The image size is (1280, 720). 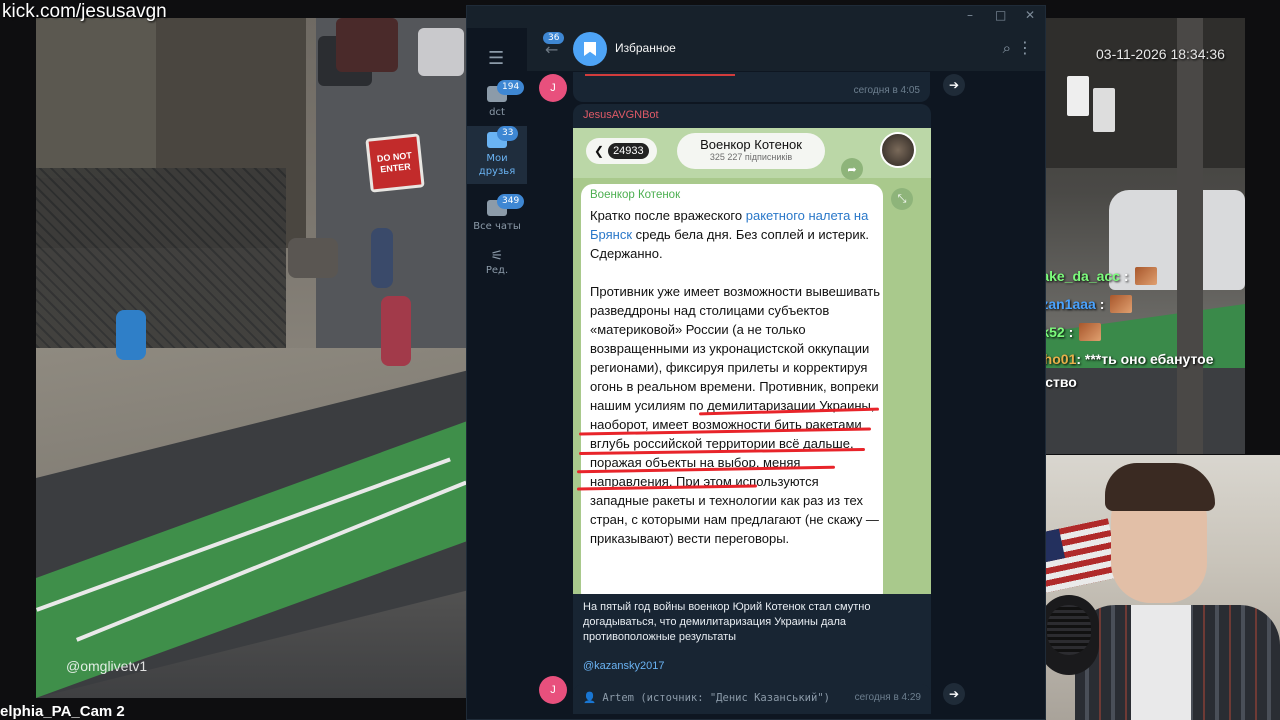 I want to click on folder-label: Ред., so click(x=497, y=270).